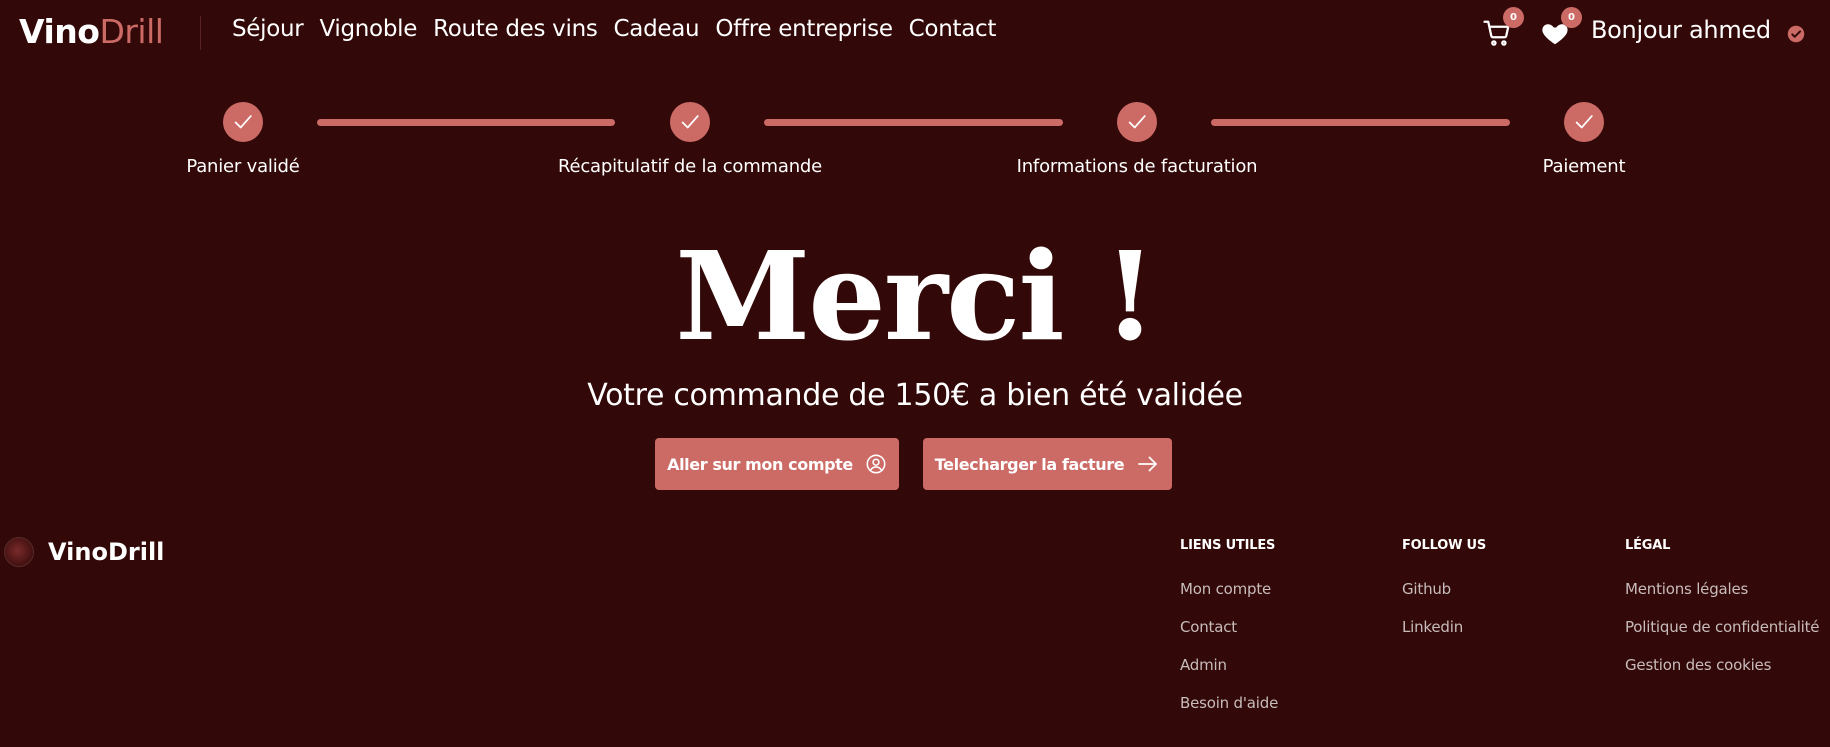 Image resolution: width=1830 pixels, height=747 pixels. What do you see at coordinates (515, 29) in the screenshot?
I see `nav-link-route-des-vins: Route des vins` at bounding box center [515, 29].